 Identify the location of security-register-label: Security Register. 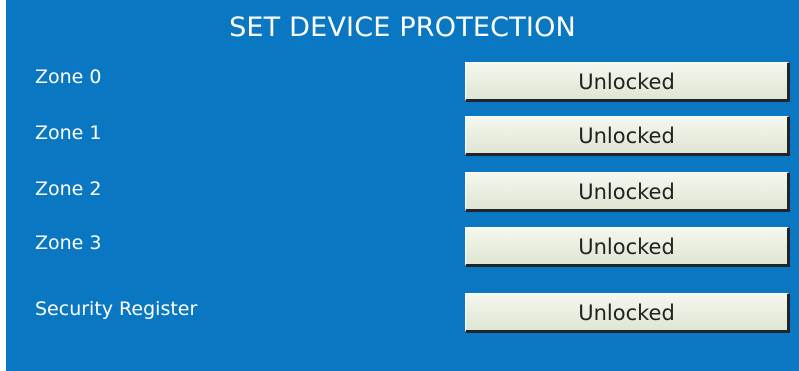
(116, 309).